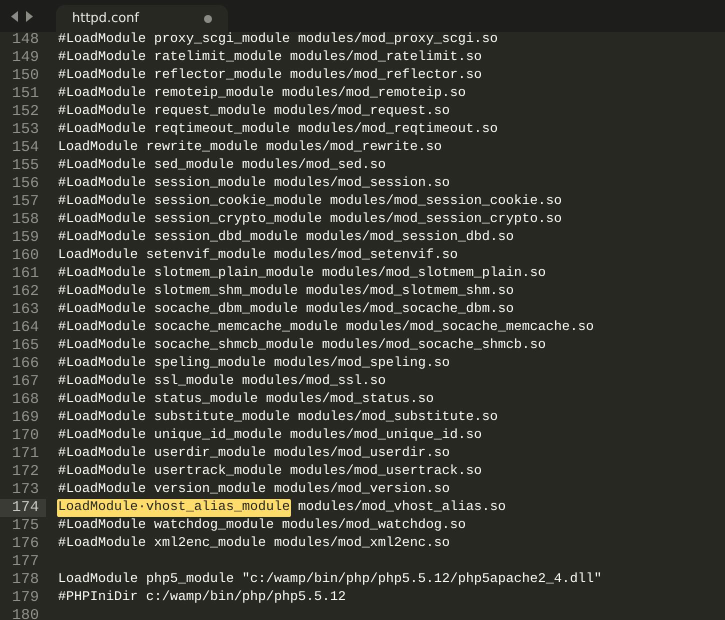 This screenshot has height=620, width=725. What do you see at coordinates (286, 238) in the screenshot?
I see `code-line: #LoadModule session_dbd_module modules/mod_session_dbd.so` at bounding box center [286, 238].